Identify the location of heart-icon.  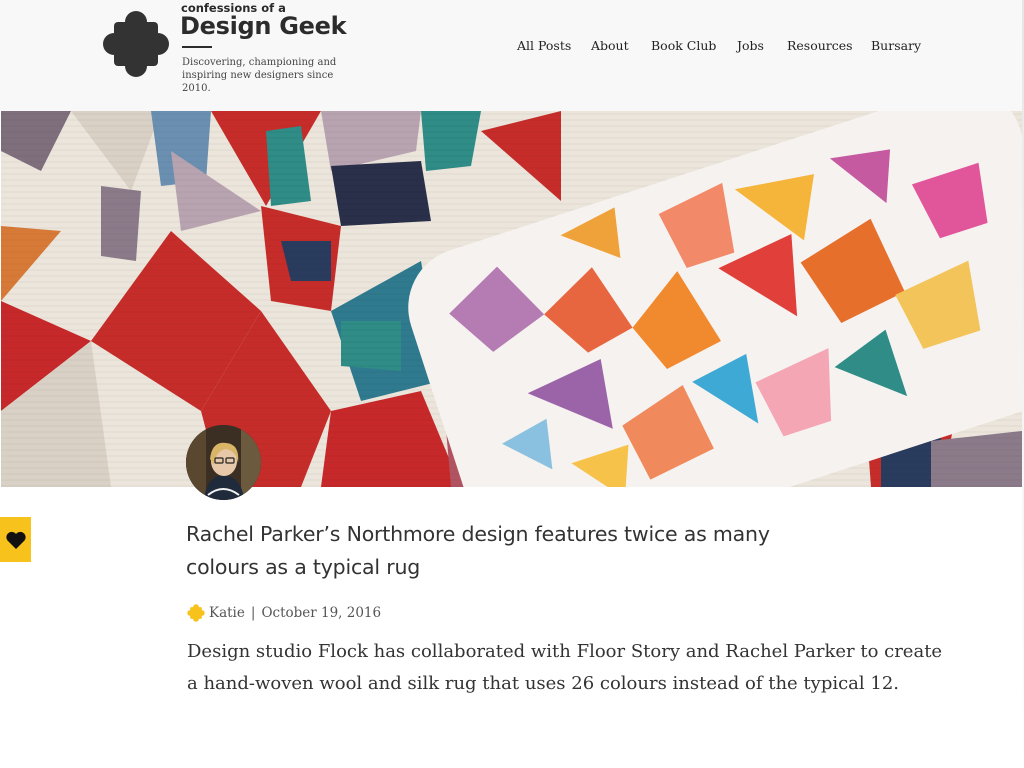
(15, 540).